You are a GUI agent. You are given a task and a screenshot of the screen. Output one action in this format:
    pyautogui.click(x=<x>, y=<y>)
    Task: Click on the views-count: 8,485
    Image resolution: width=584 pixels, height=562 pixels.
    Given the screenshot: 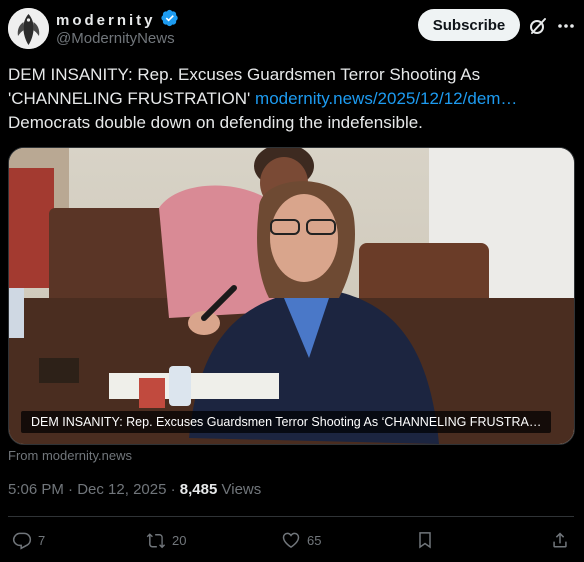 What is the action you would take?
    pyautogui.click(x=198, y=489)
    